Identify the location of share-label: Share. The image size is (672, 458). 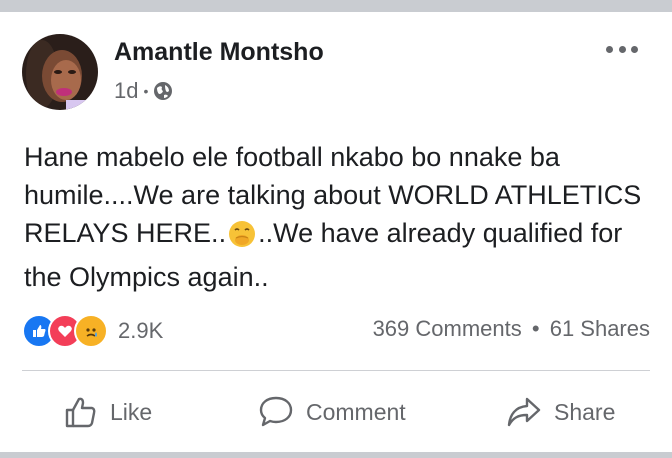
(585, 411).